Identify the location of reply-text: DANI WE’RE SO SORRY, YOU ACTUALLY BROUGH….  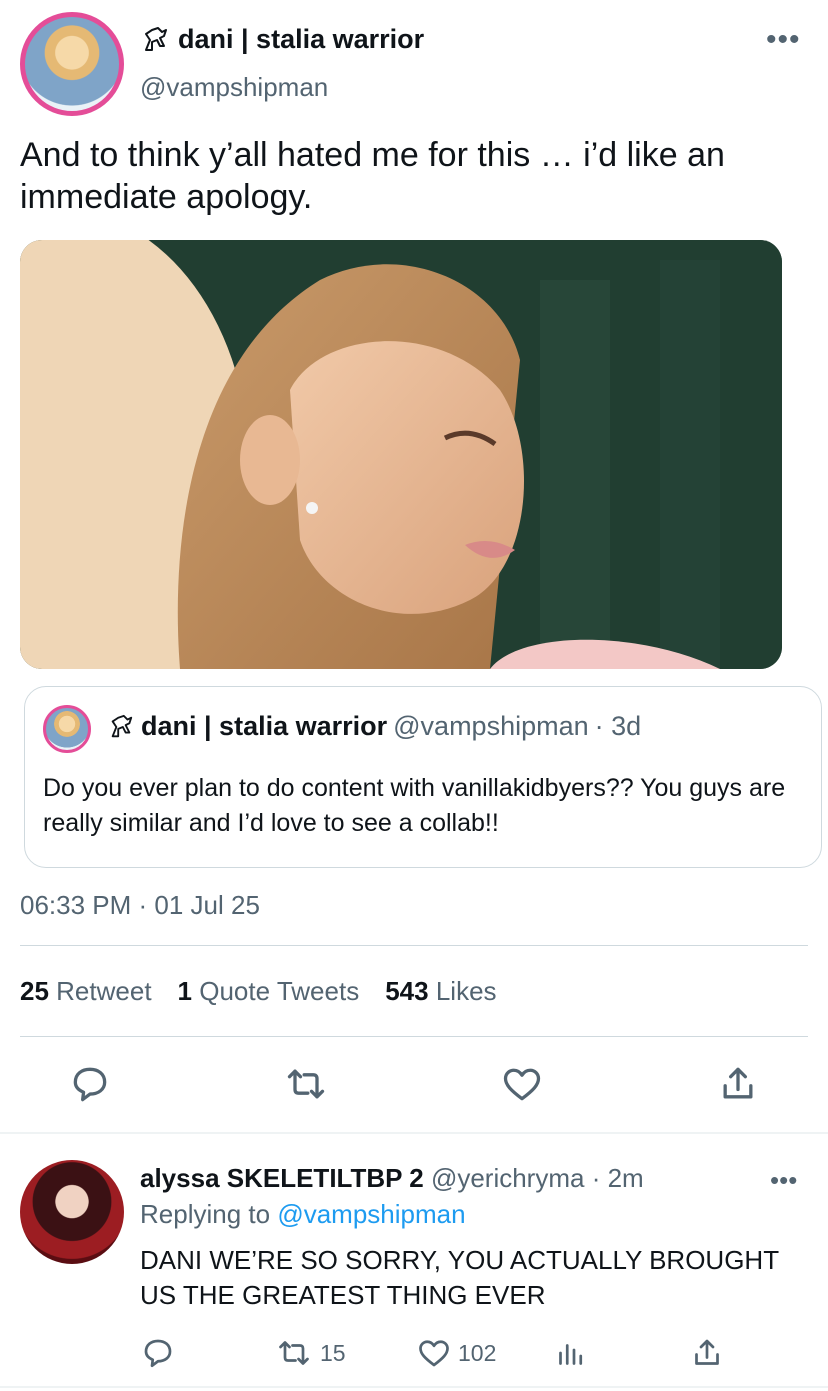
(459, 1277).